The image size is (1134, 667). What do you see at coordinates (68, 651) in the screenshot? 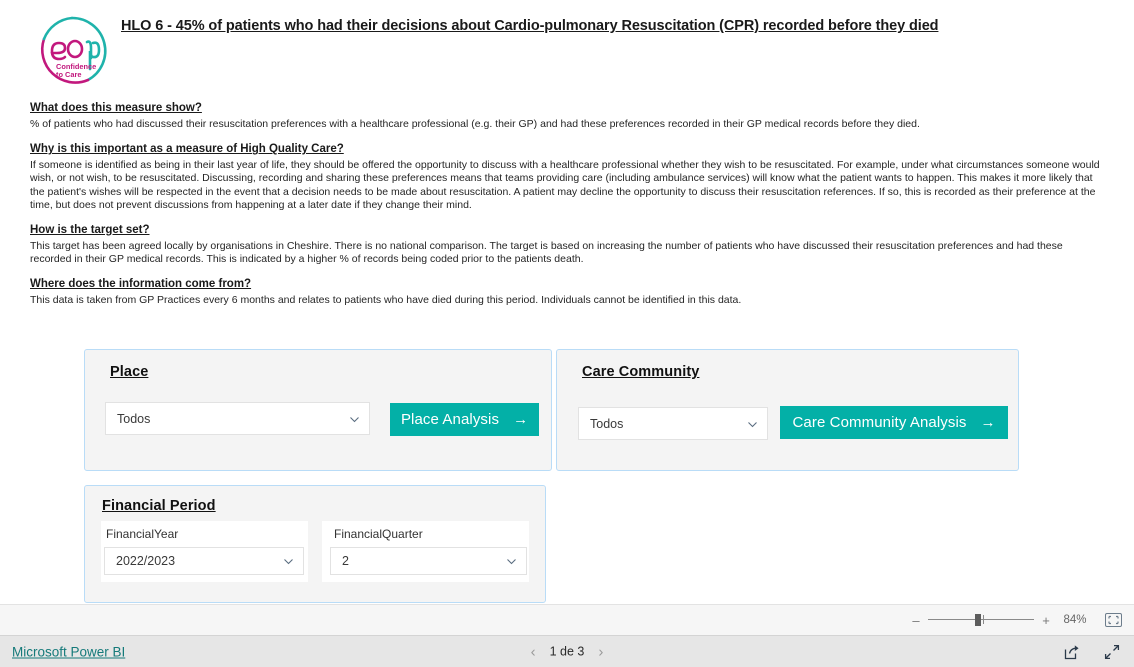
I see `microsoft-power-bi-link: Microsoft Power BI` at bounding box center [68, 651].